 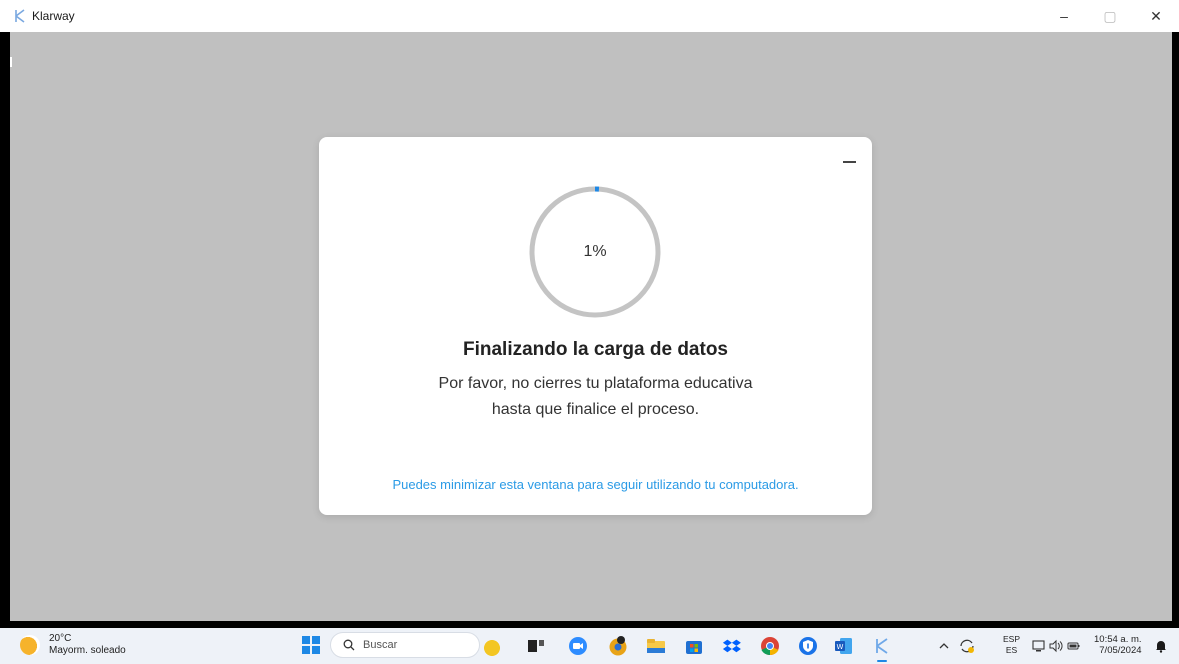 I want to click on window-minimize-button: –, so click(x=1064, y=16).